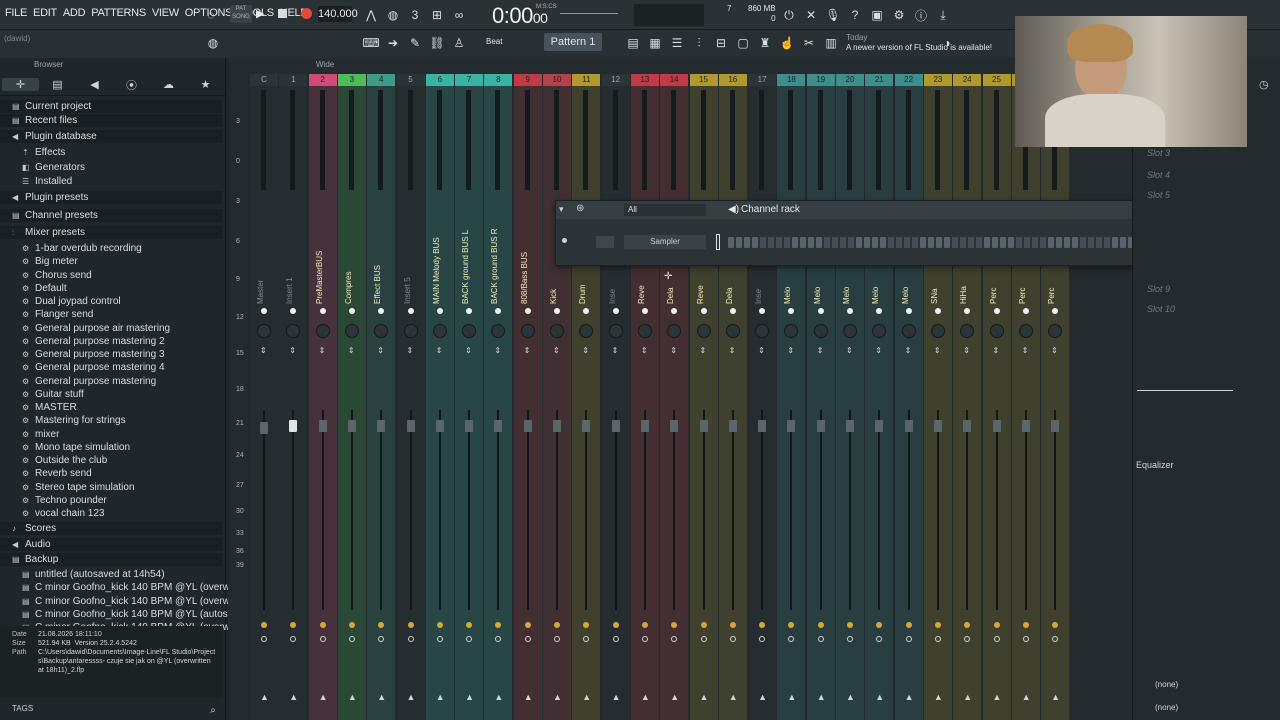  What do you see at coordinates (789, 15) in the screenshot?
I see `online-icon: ⏻` at bounding box center [789, 15].